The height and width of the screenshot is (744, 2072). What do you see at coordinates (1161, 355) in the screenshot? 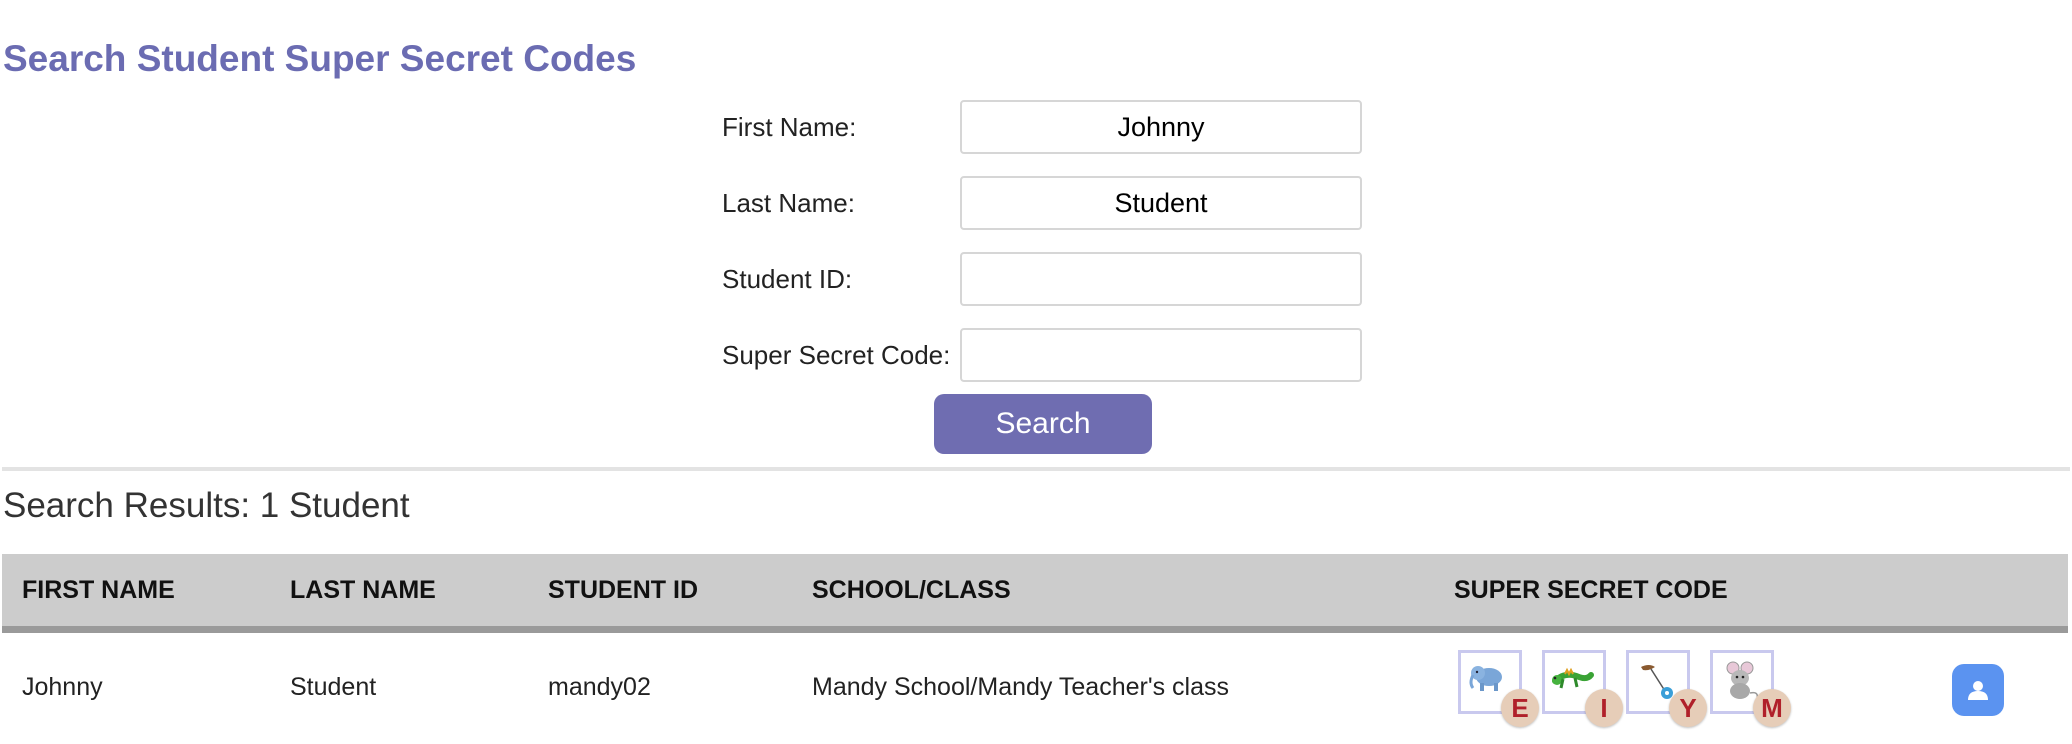
I see `secret-code-field` at bounding box center [1161, 355].